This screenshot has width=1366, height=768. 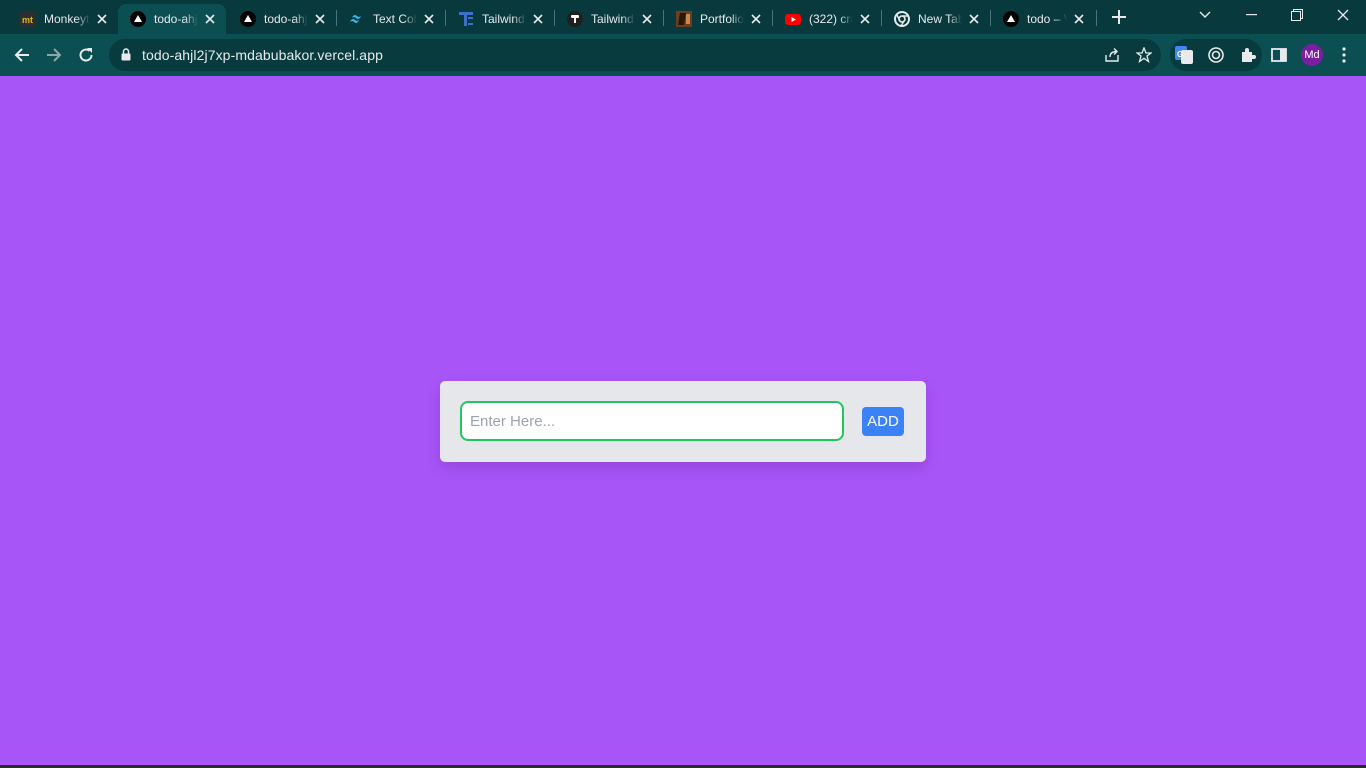 What do you see at coordinates (1312, 55) in the screenshot?
I see `profile-avatar: Md` at bounding box center [1312, 55].